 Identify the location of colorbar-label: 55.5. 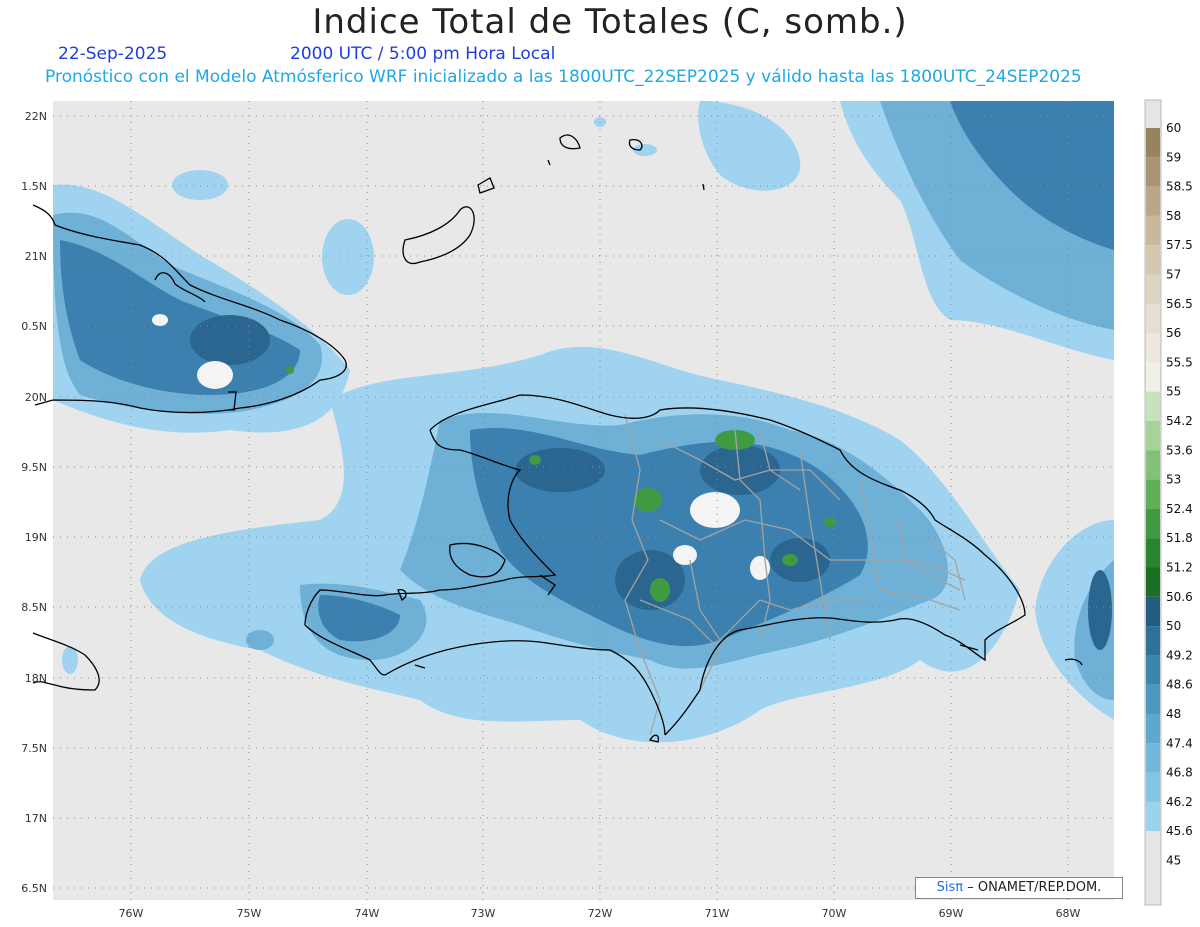
(1179, 362).